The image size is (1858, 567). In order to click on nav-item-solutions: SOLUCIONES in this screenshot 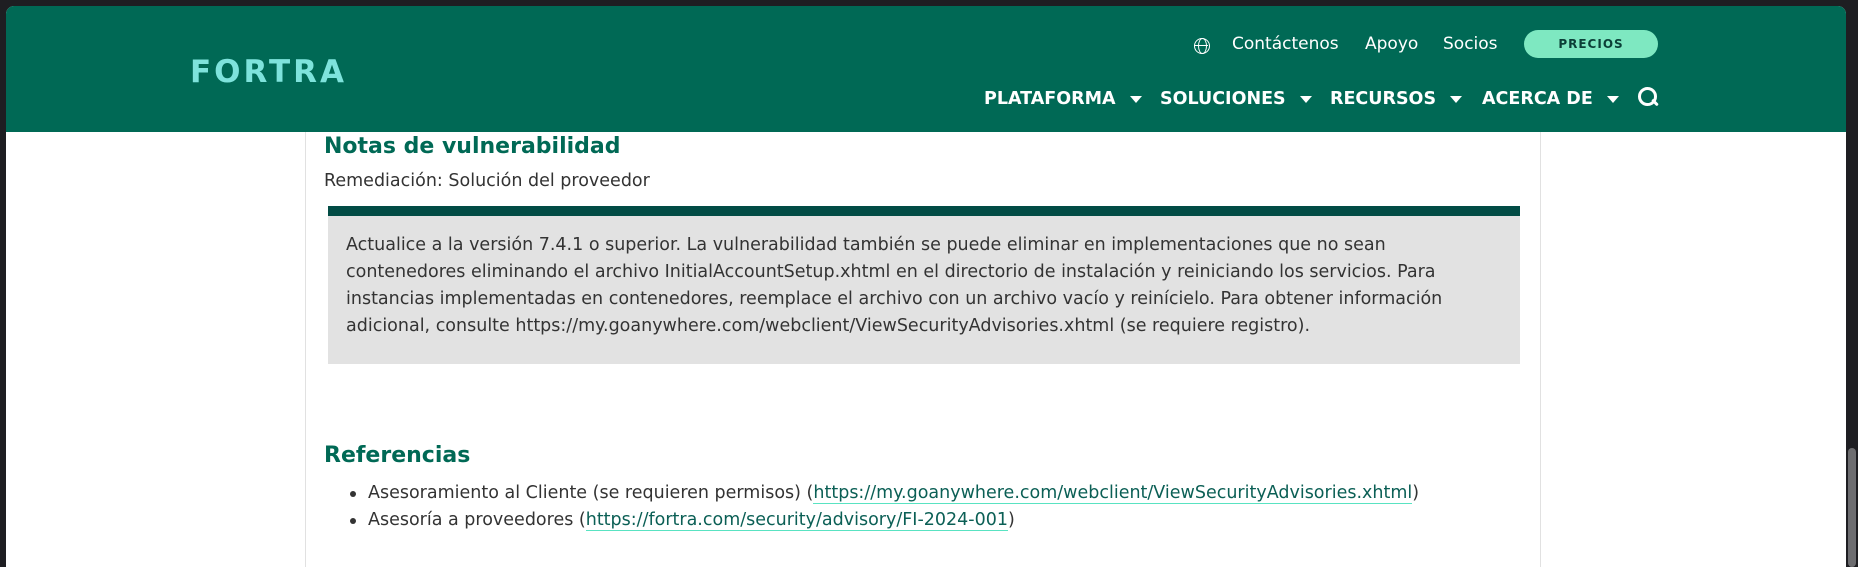, I will do `click(1236, 99)`.